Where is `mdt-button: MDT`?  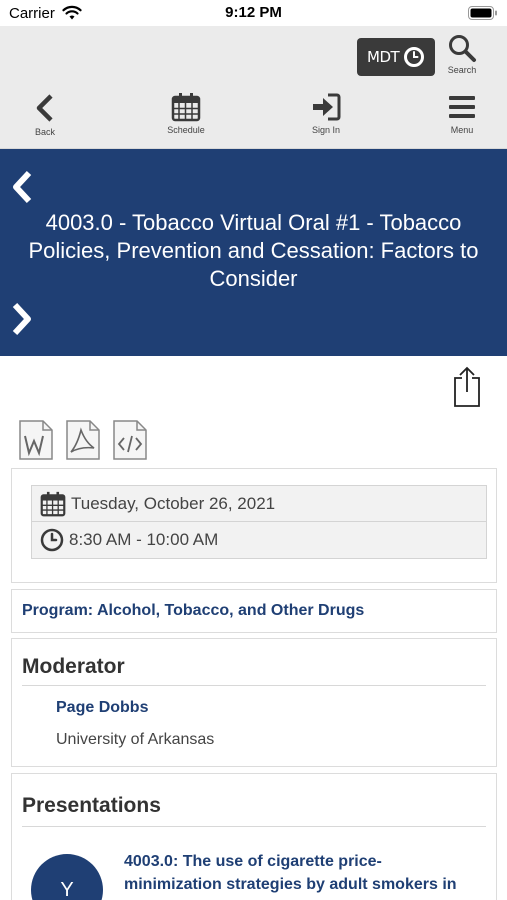
mdt-button: MDT is located at coordinates (396, 57).